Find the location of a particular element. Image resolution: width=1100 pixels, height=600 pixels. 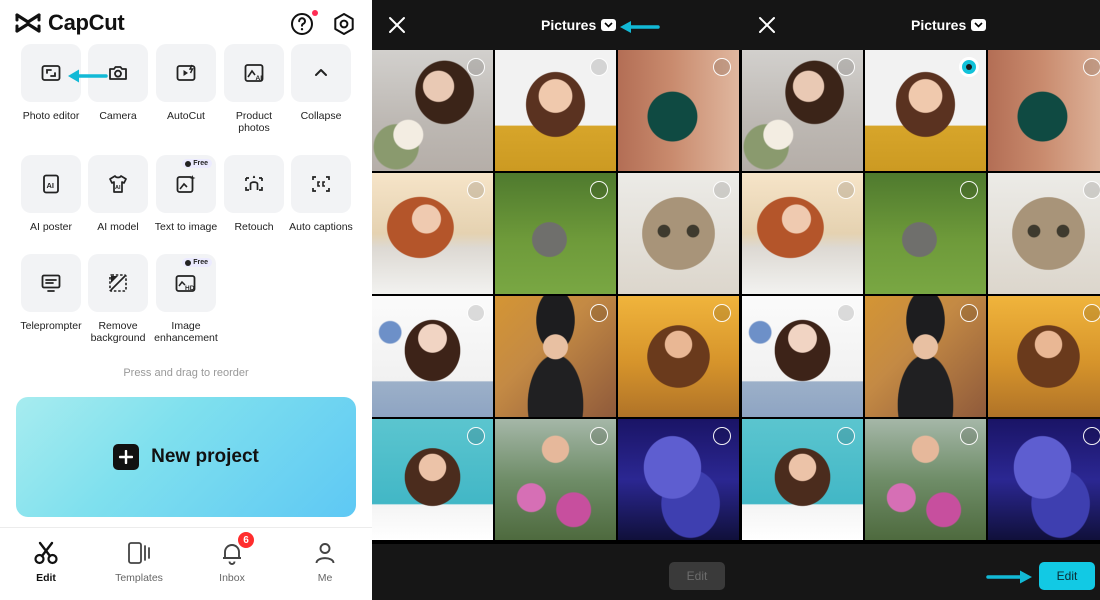

tool-label: AI model is located at coordinates (118, 227).